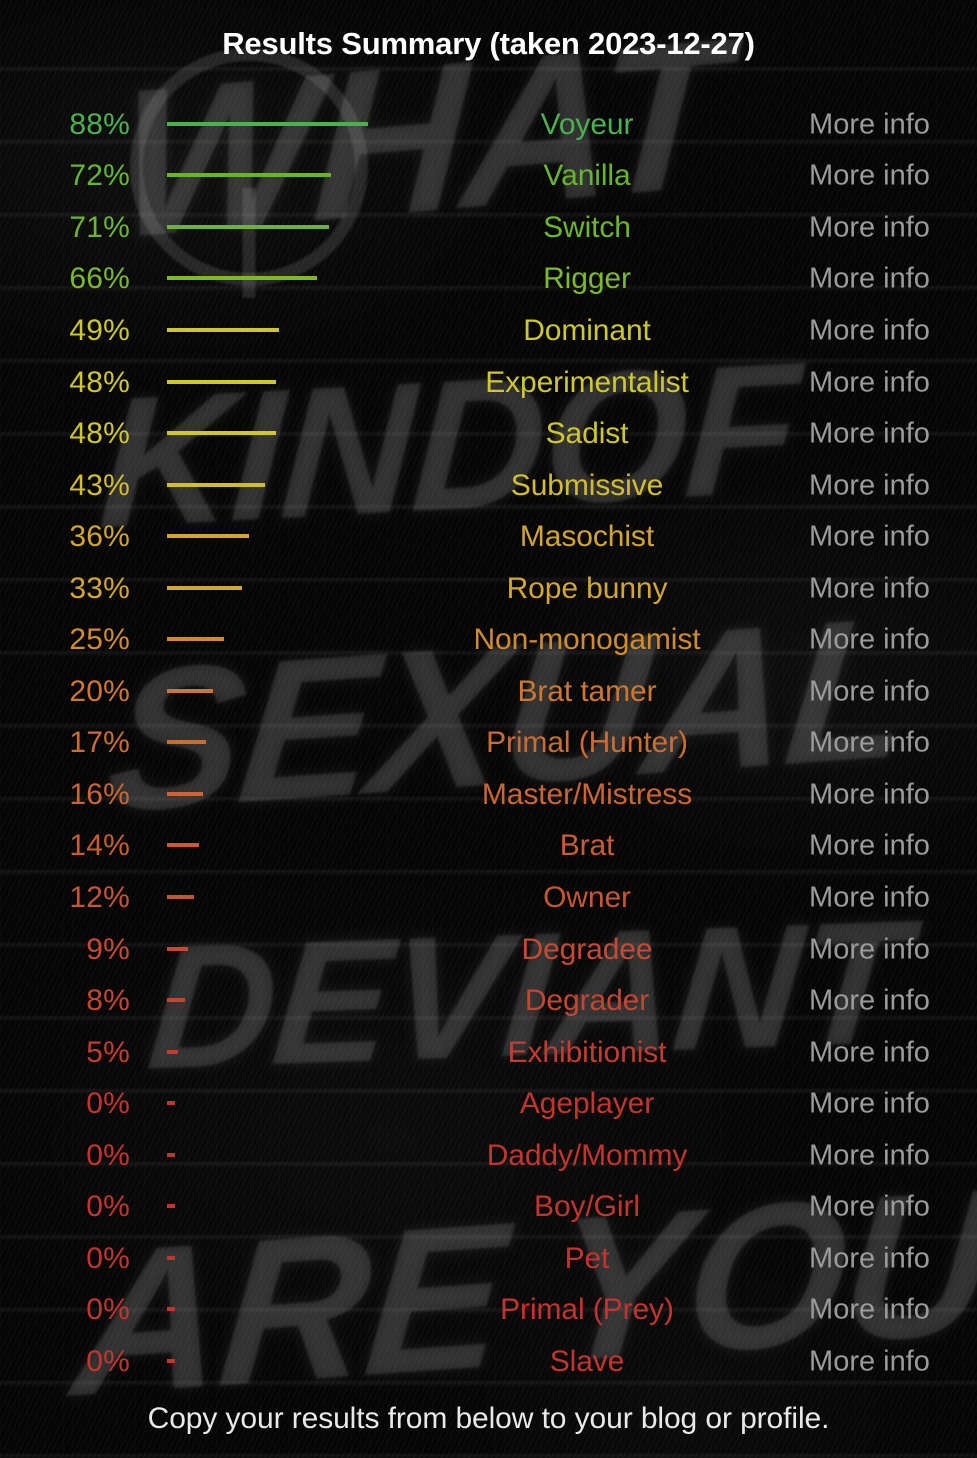 The width and height of the screenshot is (977, 1458). I want to click on percent-value: 5%, so click(108, 1052).